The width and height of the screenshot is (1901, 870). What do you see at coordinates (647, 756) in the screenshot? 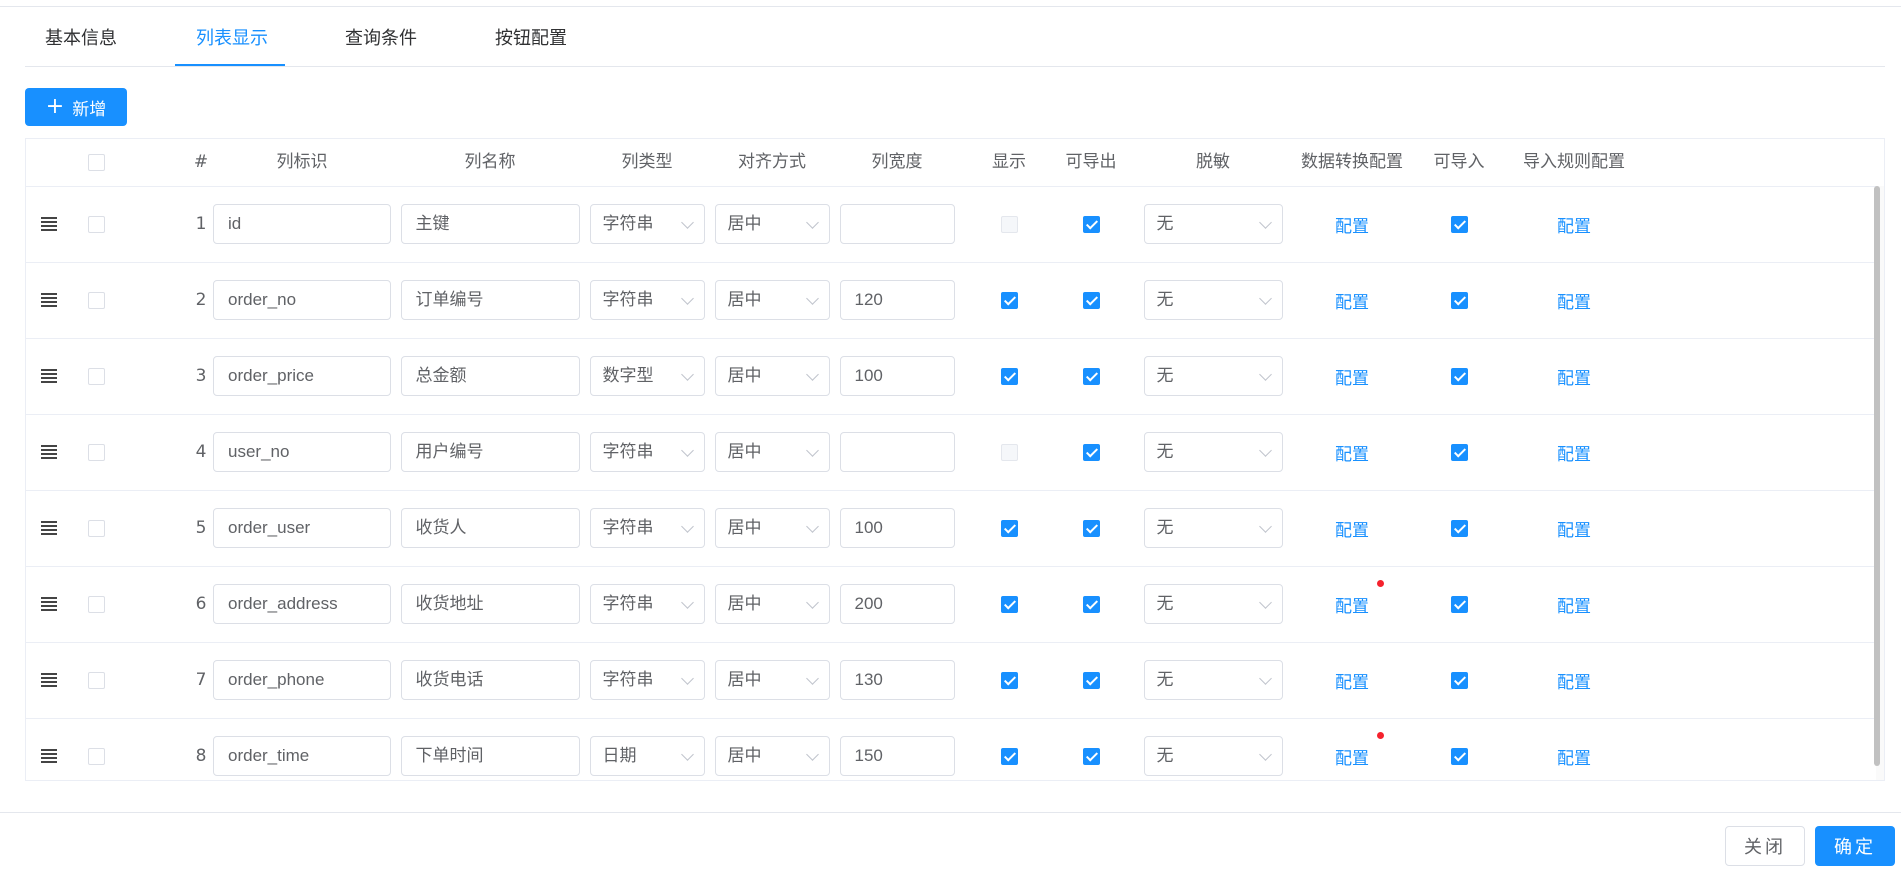
I see `type-select: 日期` at bounding box center [647, 756].